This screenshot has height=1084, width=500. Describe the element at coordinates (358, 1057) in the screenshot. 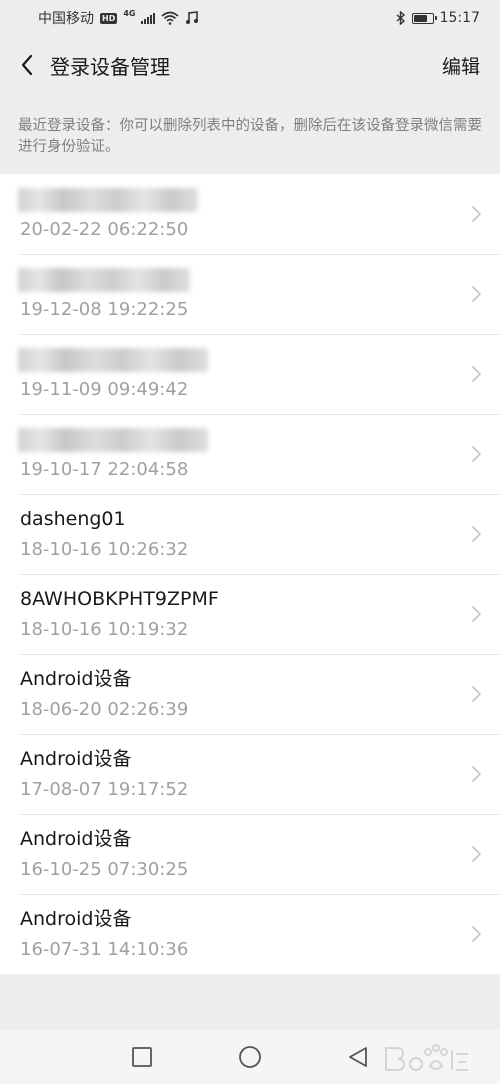

I see `triangle-back-icon` at that location.